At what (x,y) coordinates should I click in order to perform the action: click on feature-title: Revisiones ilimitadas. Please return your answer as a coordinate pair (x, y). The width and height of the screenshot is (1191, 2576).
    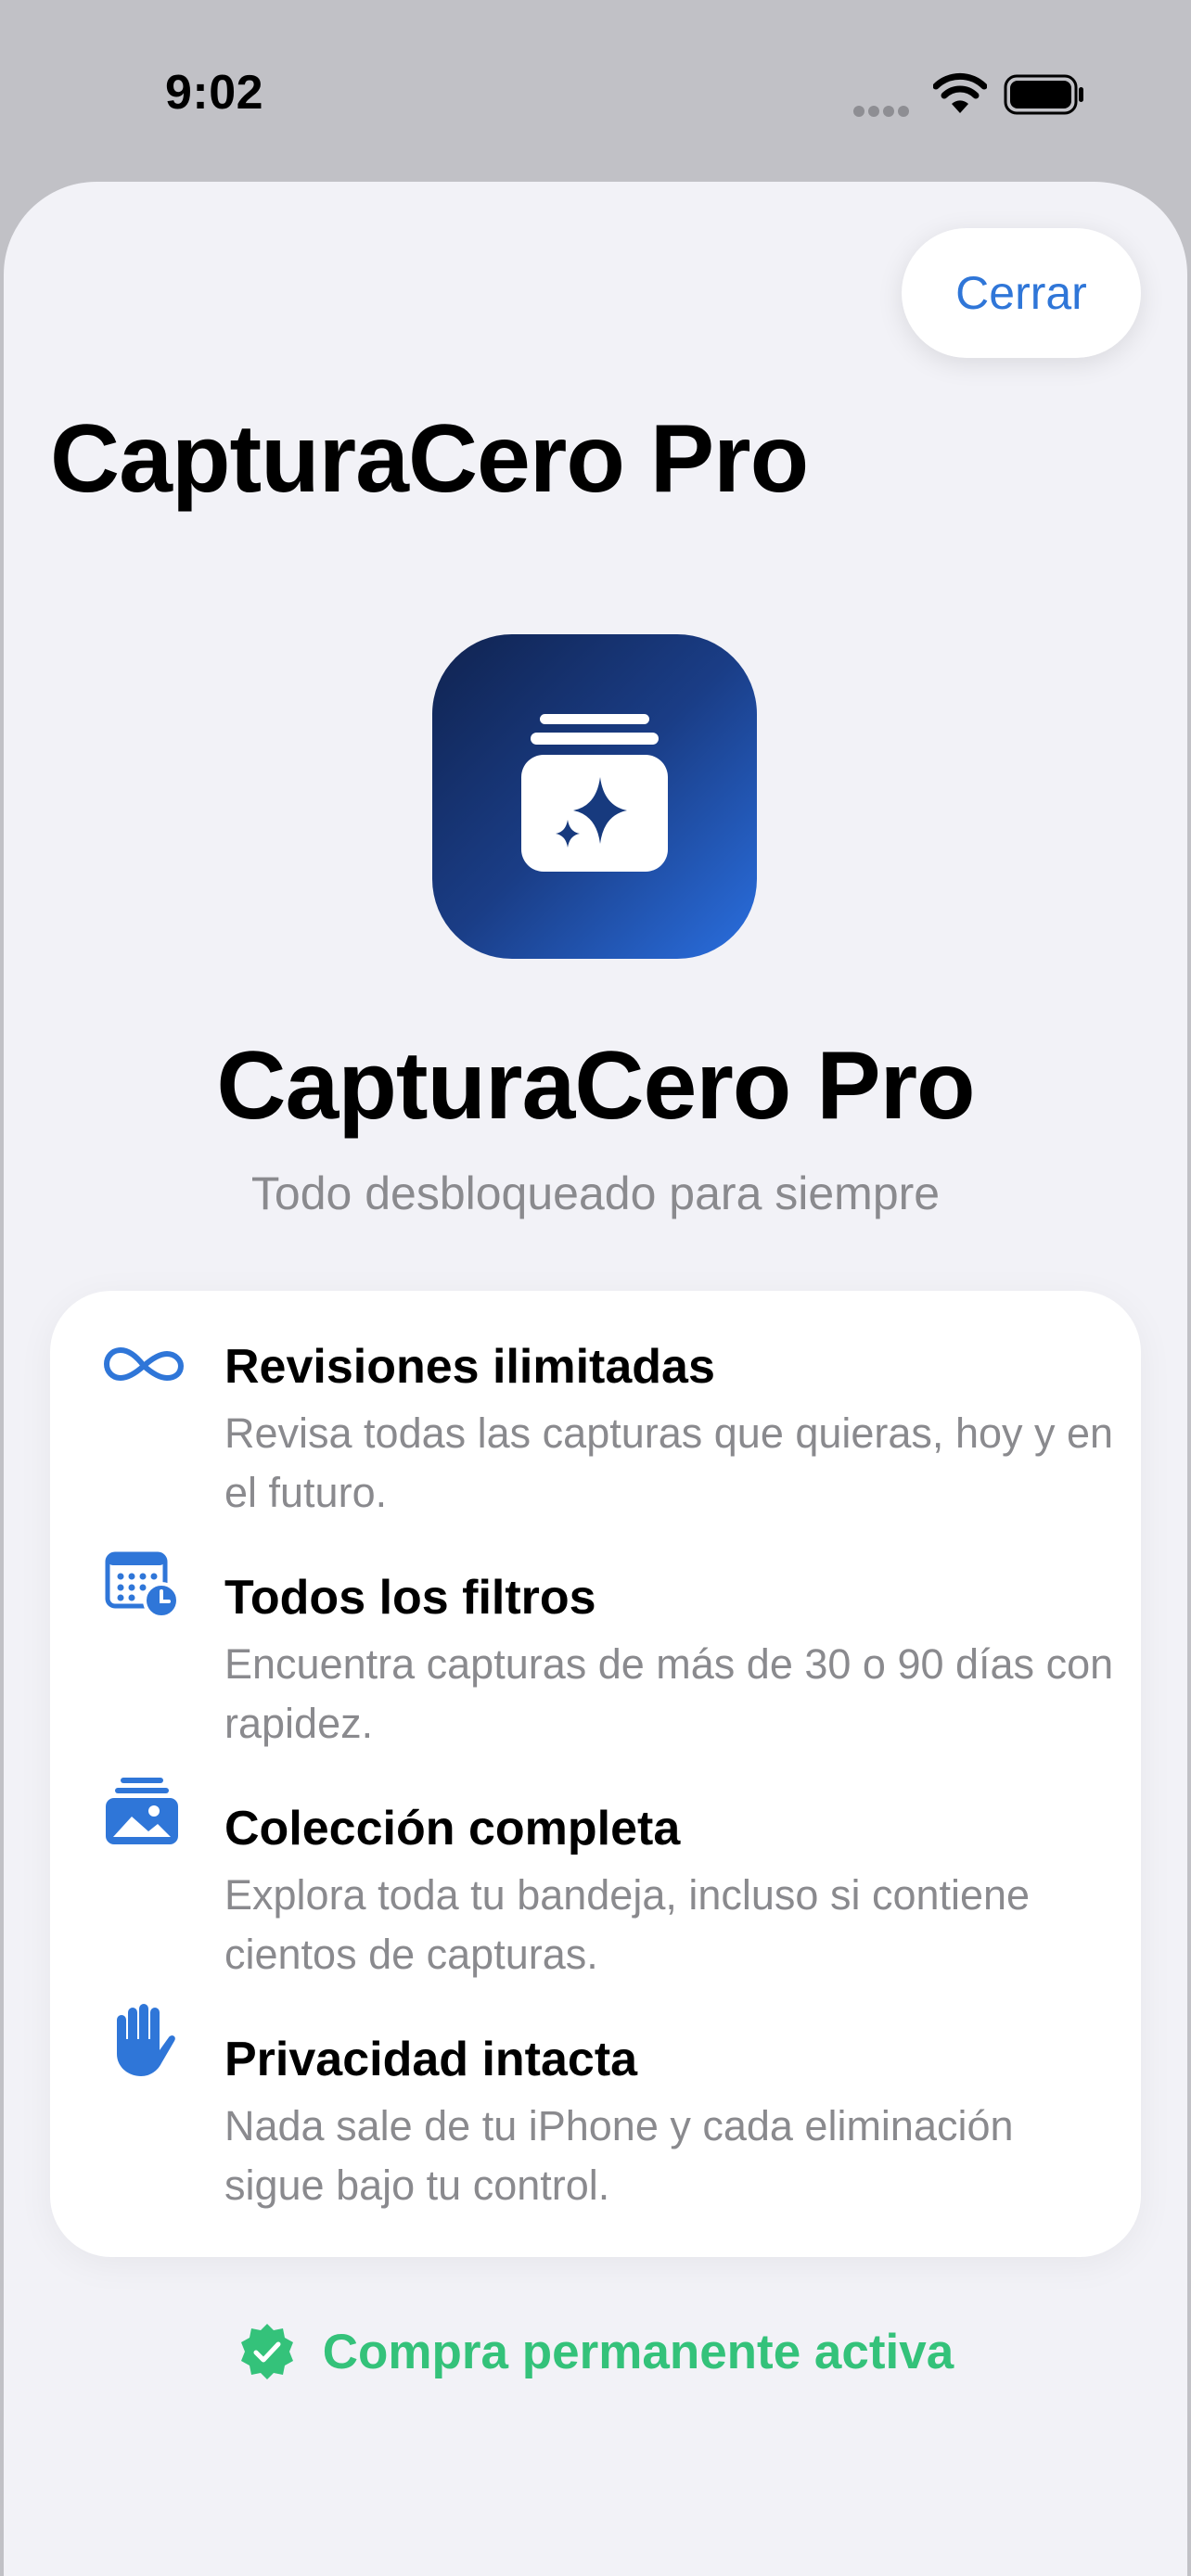
    Looking at the image, I should click on (469, 1367).